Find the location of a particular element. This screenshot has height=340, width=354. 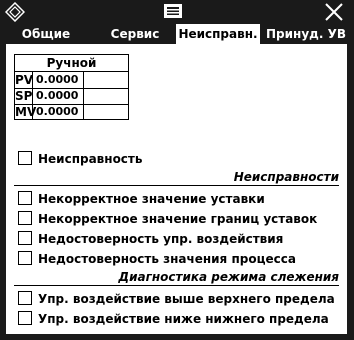

checkbox-label: Недостоверность значения процесса is located at coordinates (167, 259).